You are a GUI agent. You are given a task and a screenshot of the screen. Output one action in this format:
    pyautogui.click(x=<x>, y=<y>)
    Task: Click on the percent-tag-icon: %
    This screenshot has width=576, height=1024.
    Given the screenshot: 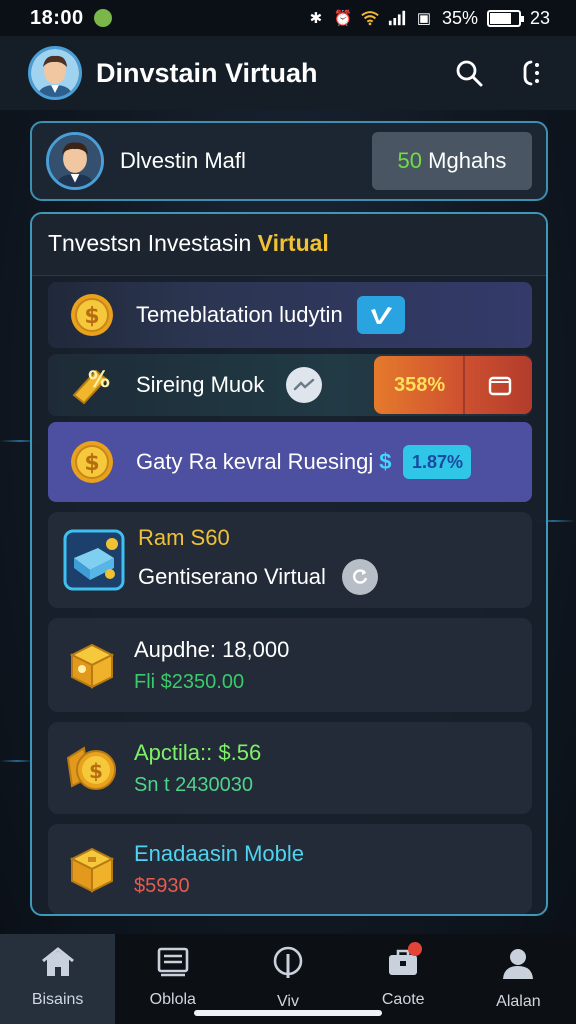 What is the action you would take?
    pyautogui.click(x=92, y=385)
    